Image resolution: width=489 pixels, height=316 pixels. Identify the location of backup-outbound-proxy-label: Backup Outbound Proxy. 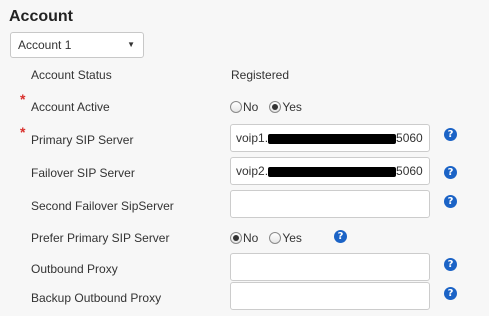
(96, 298).